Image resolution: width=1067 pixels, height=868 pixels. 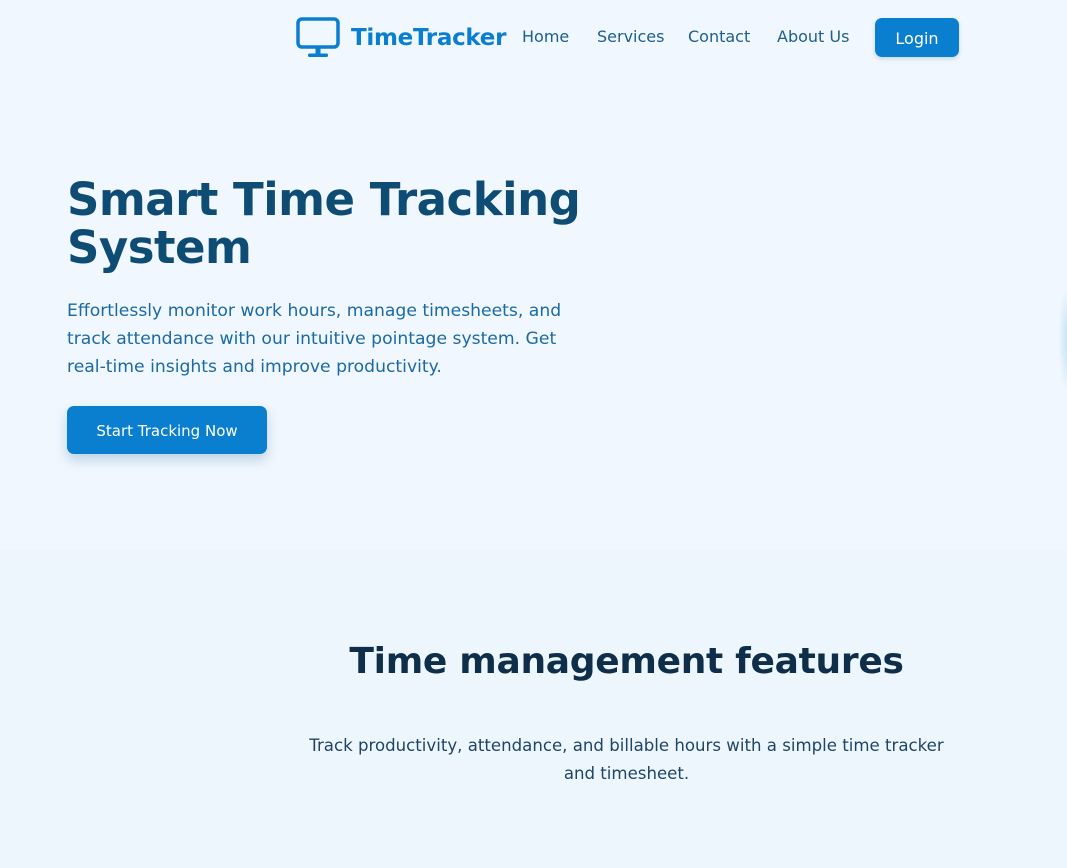 I want to click on nav-about-us: About Us, so click(x=813, y=37).